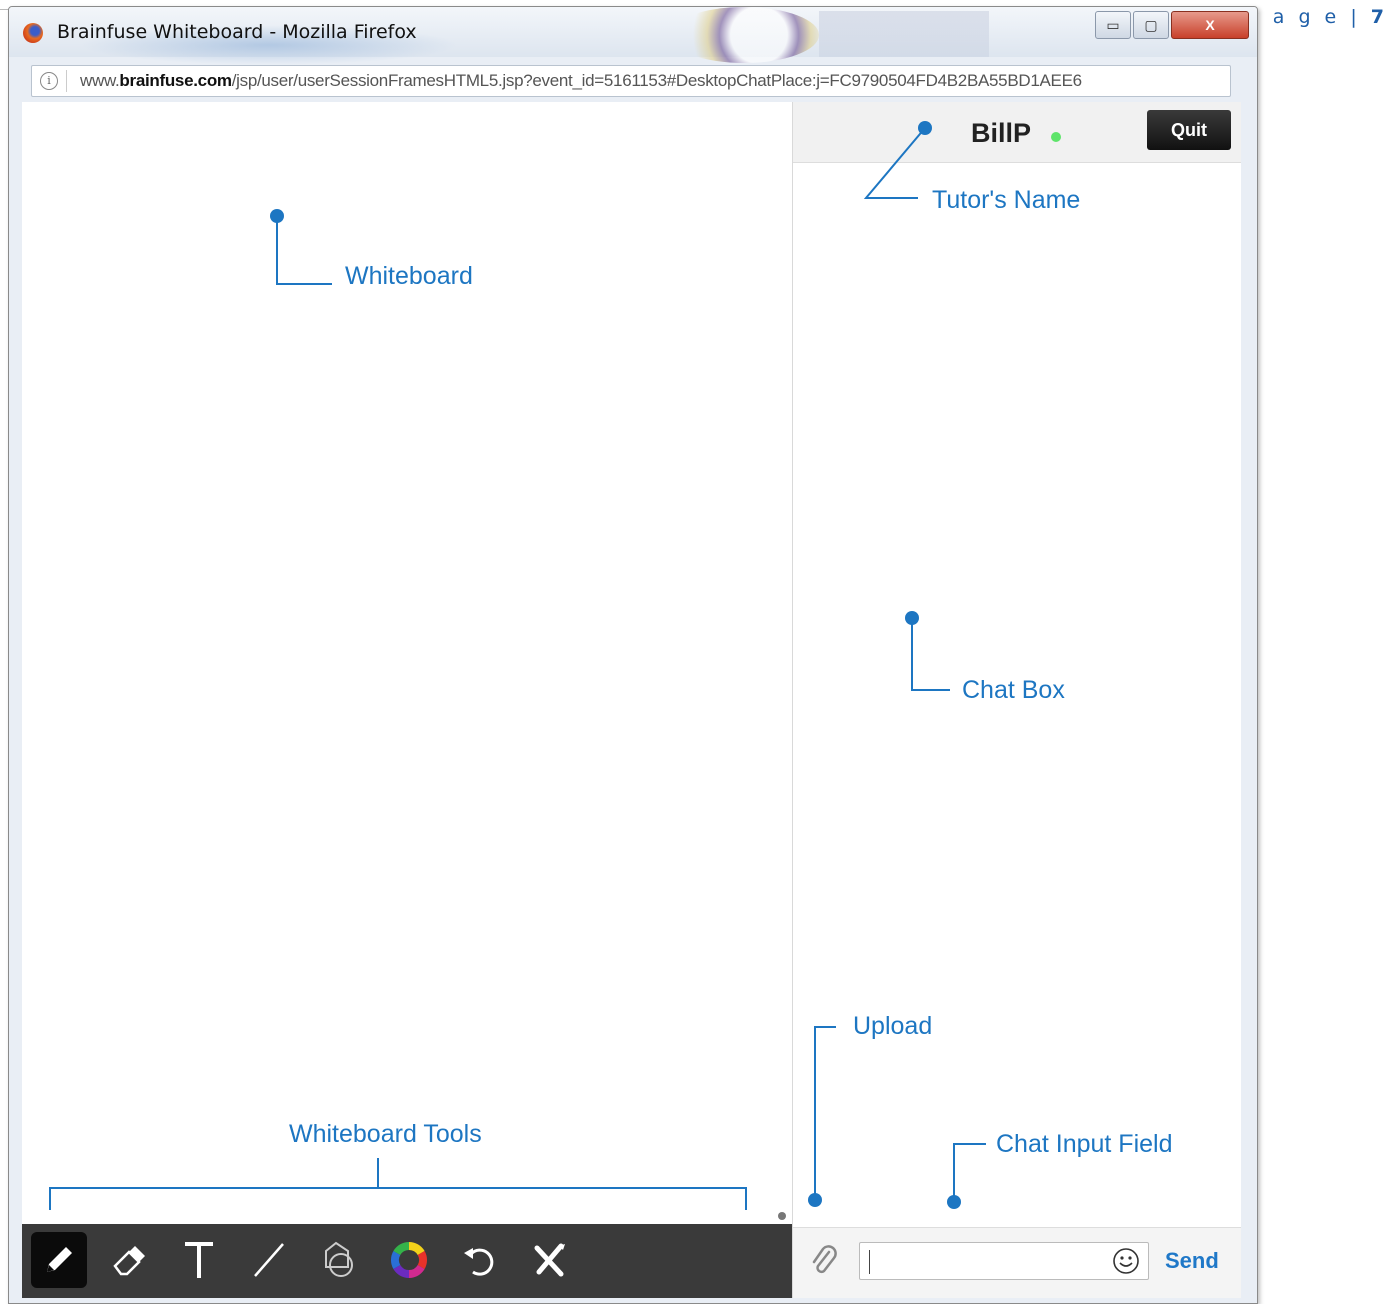  What do you see at coordinates (897, 160) in the screenshot?
I see `tutor-name-callout` at bounding box center [897, 160].